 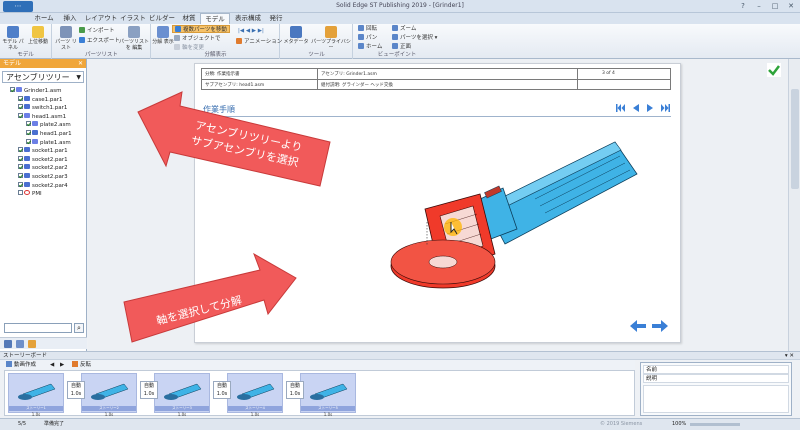 I want to click on rotate-button: 回転, so click(x=367, y=29).